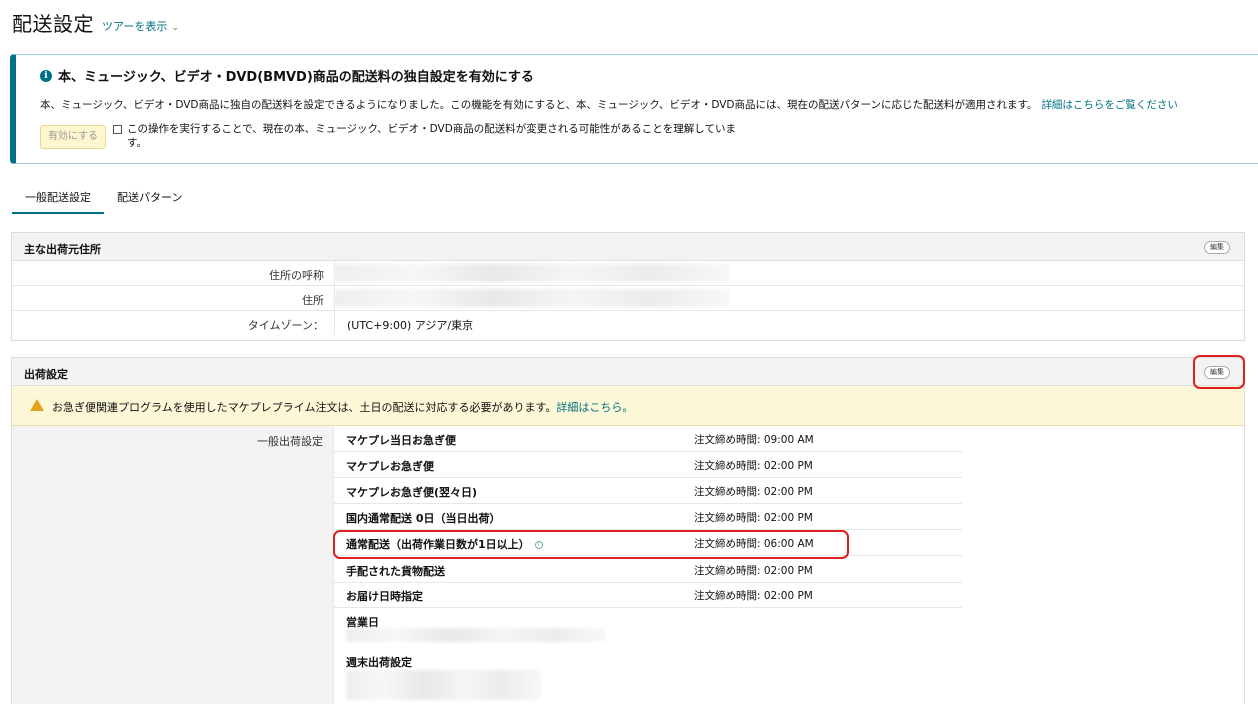  Describe the element at coordinates (594, 407) in the screenshot. I see `warning-details-link: 詳細はこちら。` at that location.